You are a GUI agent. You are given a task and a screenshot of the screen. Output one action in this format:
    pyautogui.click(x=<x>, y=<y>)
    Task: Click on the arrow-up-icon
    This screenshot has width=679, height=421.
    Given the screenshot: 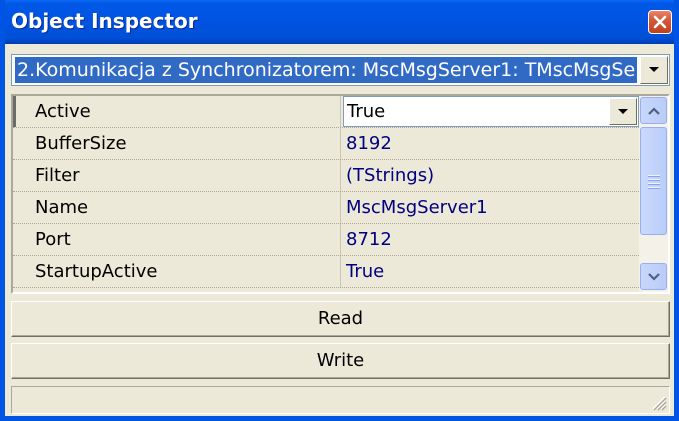 What is the action you would take?
    pyautogui.click(x=653, y=110)
    